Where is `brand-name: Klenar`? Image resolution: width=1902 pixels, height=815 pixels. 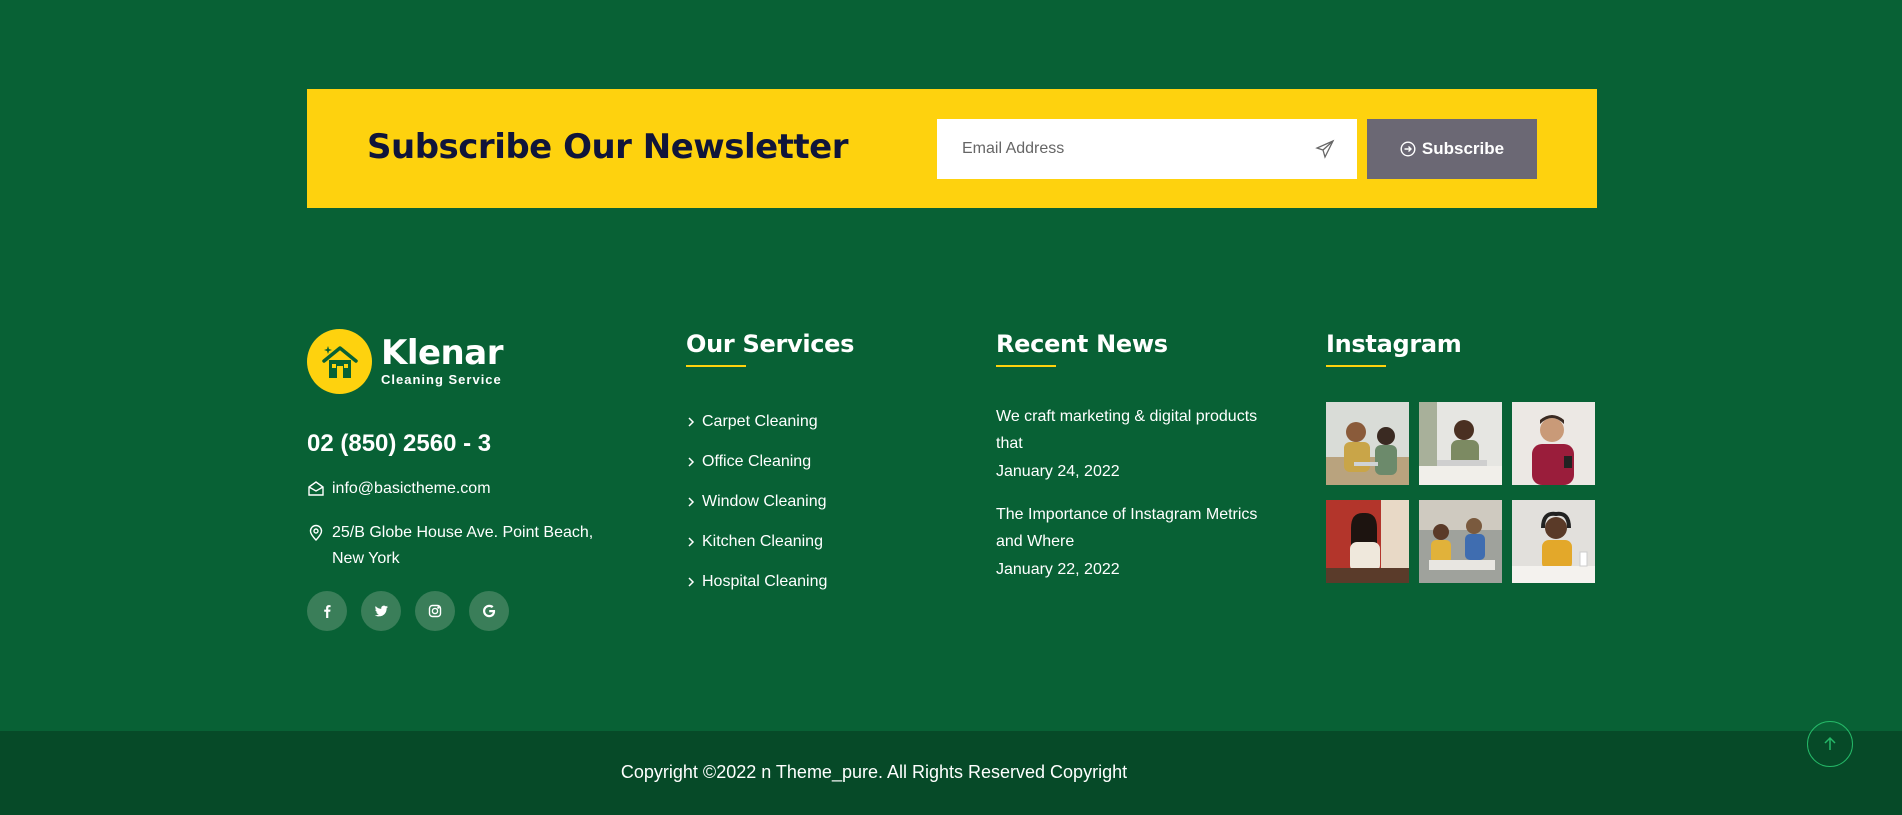
brand-name: Klenar is located at coordinates (442, 353).